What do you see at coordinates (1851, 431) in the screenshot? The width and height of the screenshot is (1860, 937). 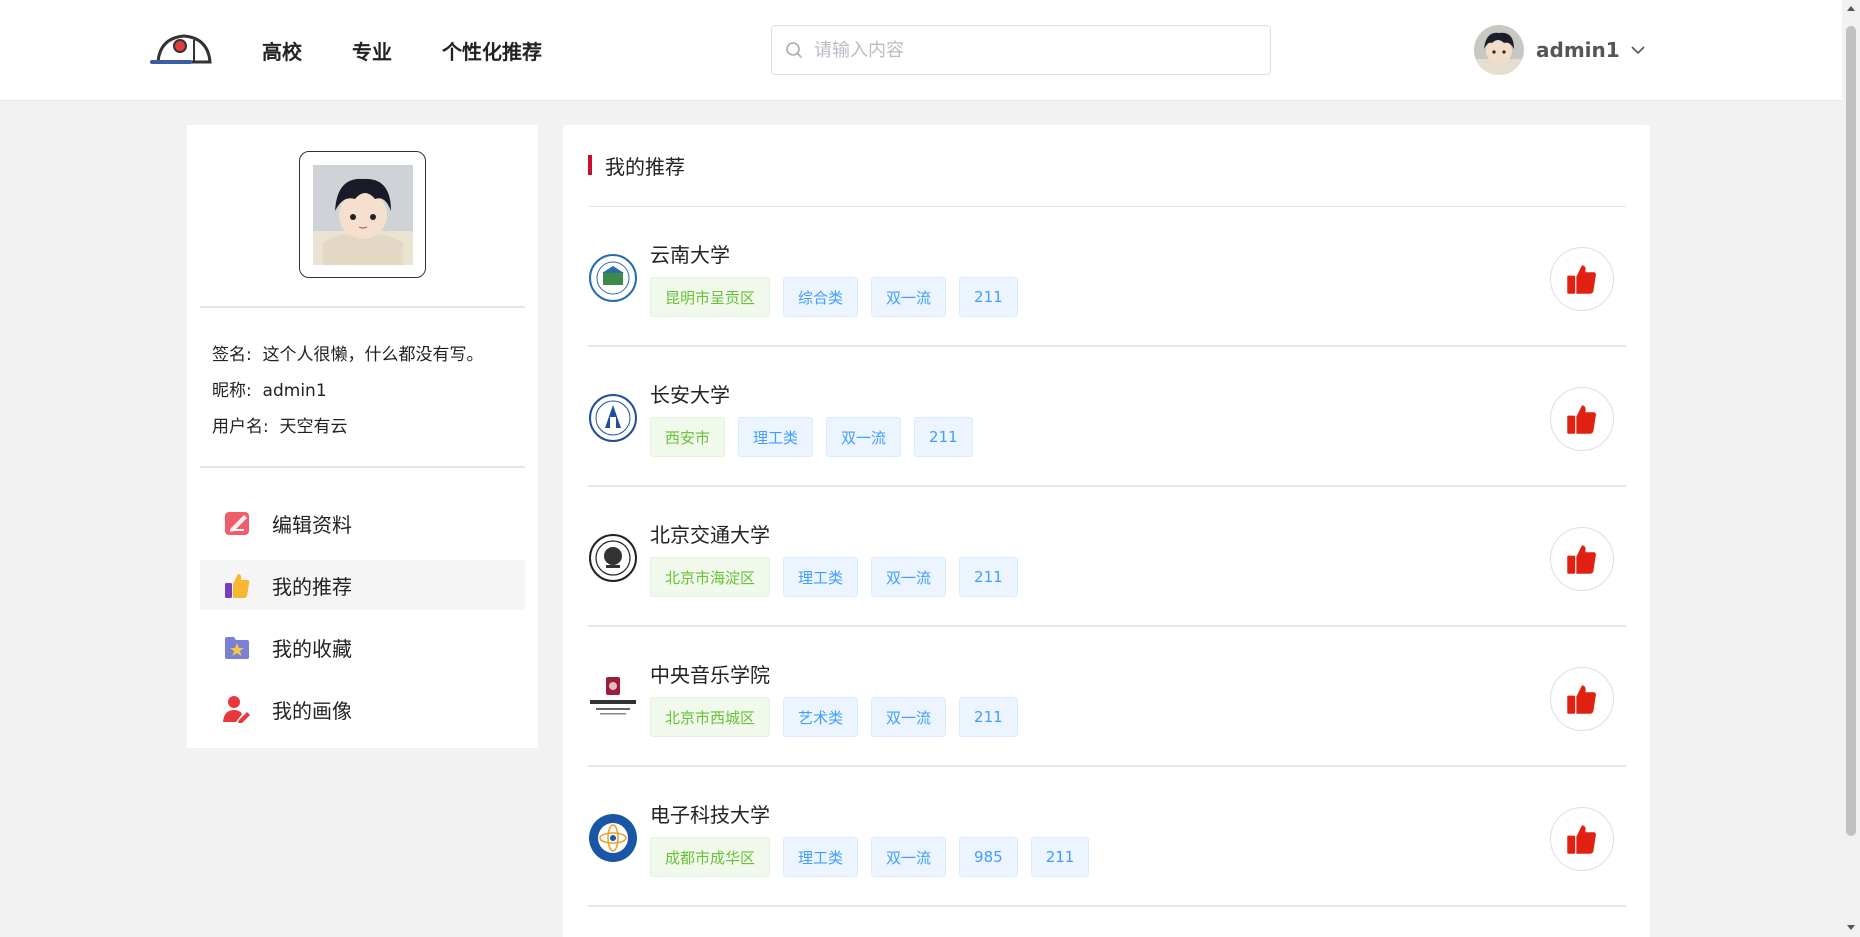 I see `scrollbar-thumb` at bounding box center [1851, 431].